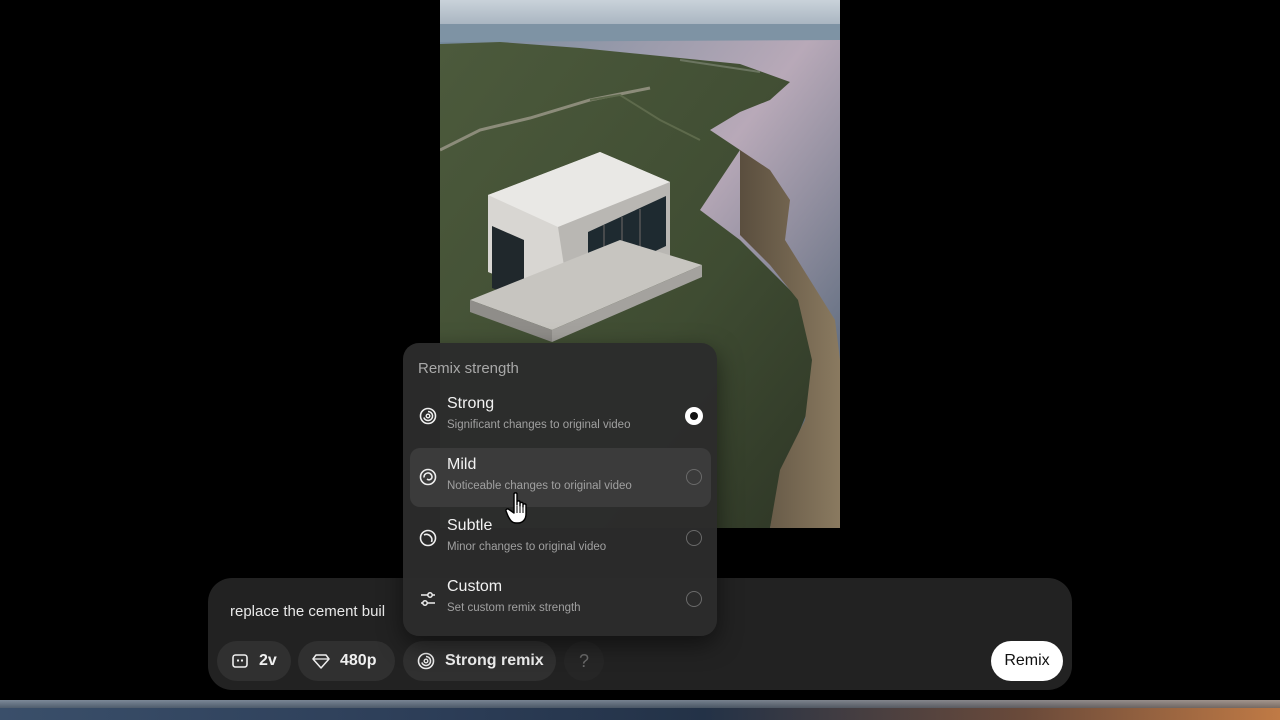 Image resolution: width=1280 pixels, height=720 pixels. Describe the element at coordinates (468, 368) in the screenshot. I see `popover-title: Remix strength` at that location.